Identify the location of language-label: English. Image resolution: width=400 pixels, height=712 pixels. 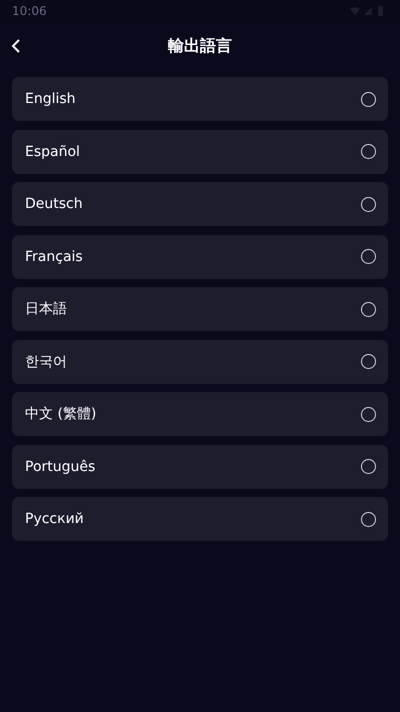
(50, 99).